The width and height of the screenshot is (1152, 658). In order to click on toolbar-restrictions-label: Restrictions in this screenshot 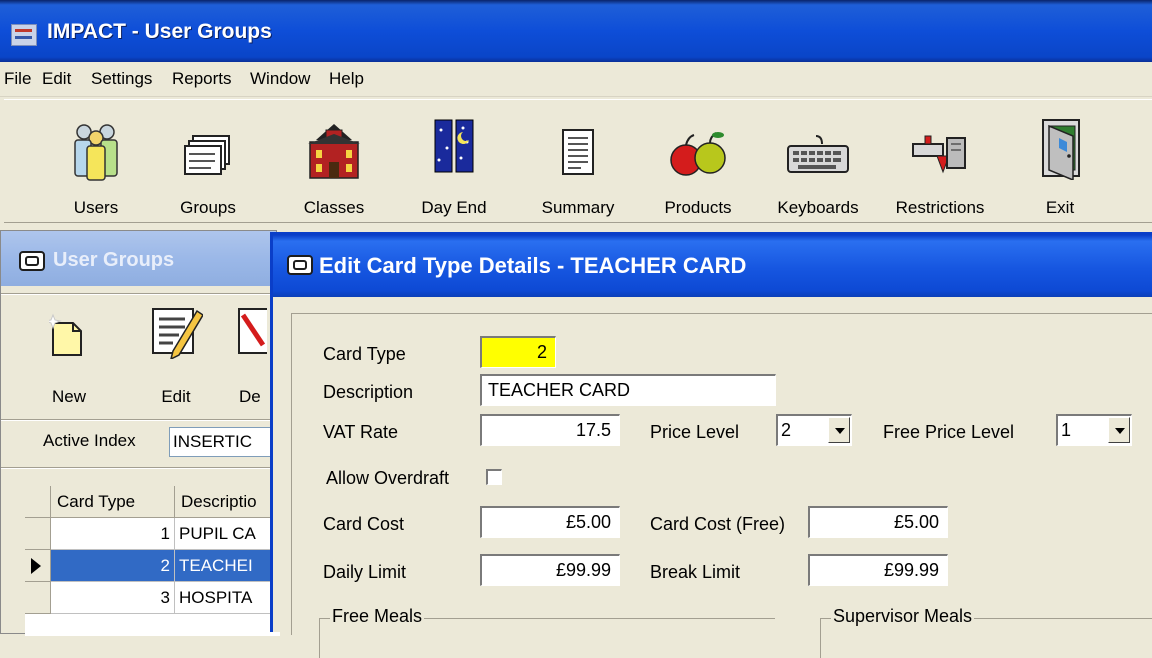, I will do `click(940, 207)`.